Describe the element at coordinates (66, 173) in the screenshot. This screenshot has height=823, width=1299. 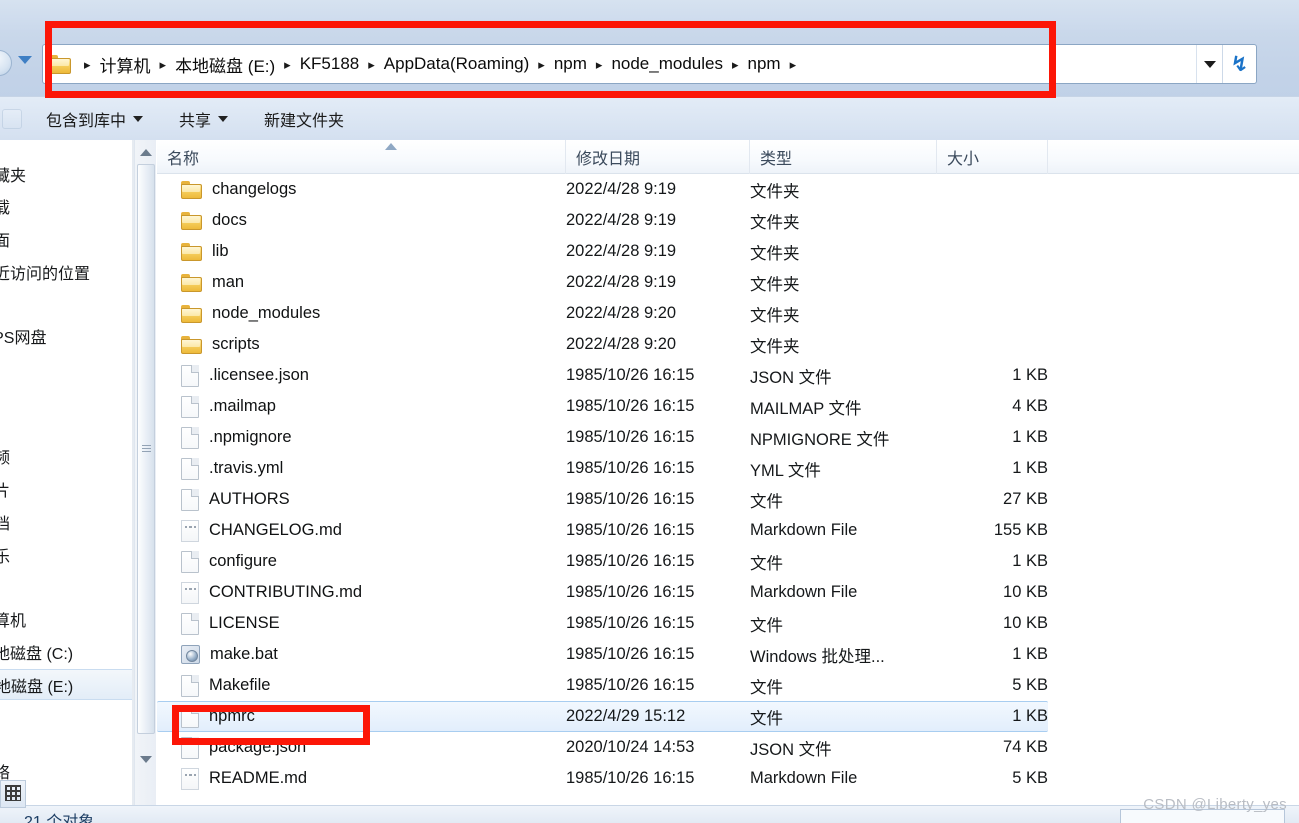
I see `sidebar-item-0: 收藏夹` at that location.